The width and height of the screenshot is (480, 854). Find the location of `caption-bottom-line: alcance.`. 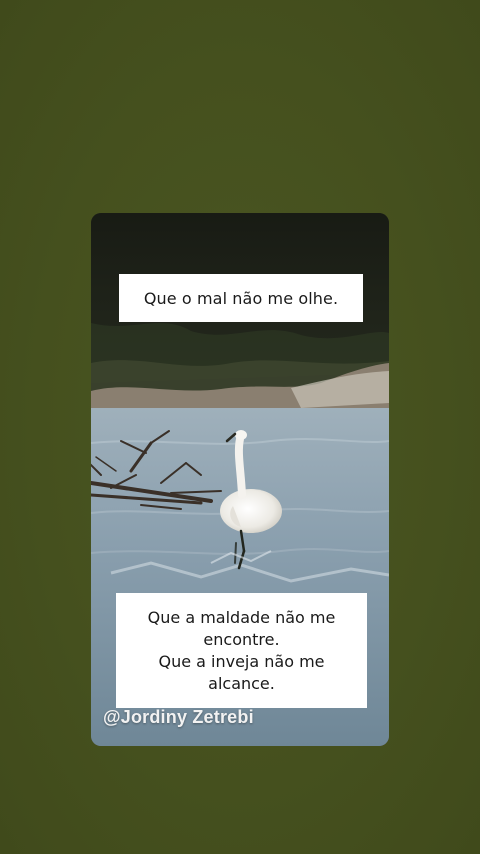

caption-bottom-line: alcance. is located at coordinates (241, 683).